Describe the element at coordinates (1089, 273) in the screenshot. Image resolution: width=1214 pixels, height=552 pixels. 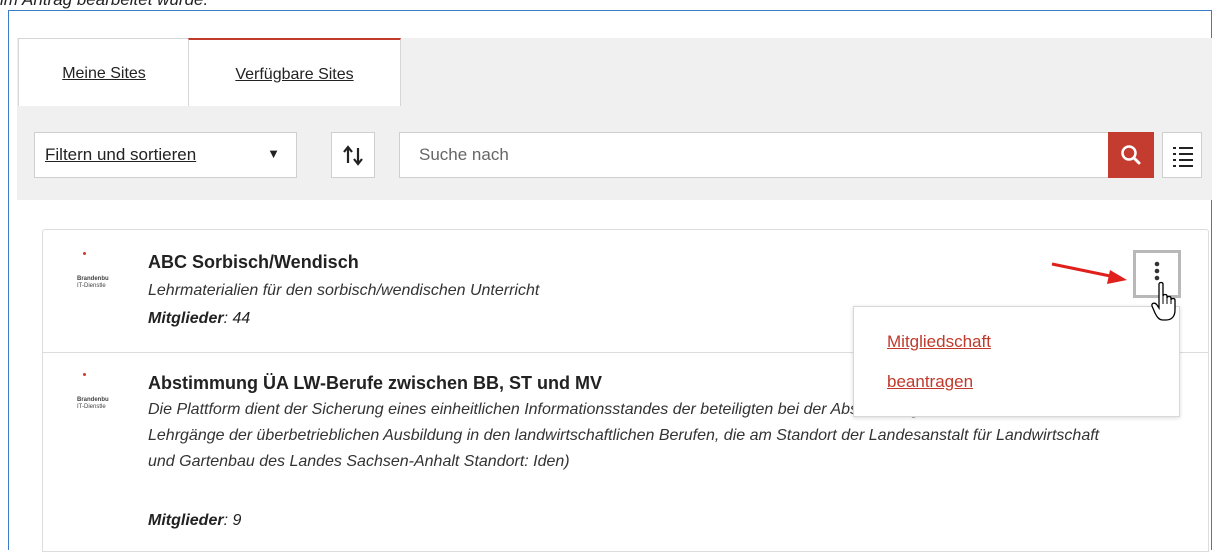
I see `red-arrow-icon` at that location.